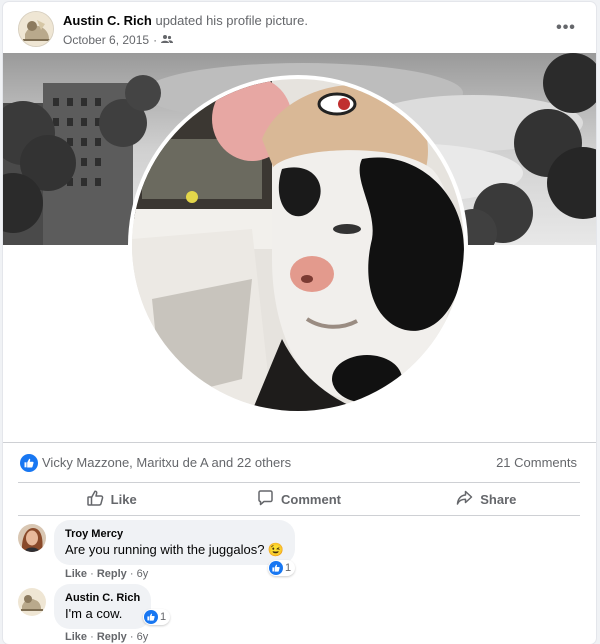 This screenshot has width=600, height=644. Describe the element at coordinates (464, 499) in the screenshot. I see `share-arrow-icon` at that location.